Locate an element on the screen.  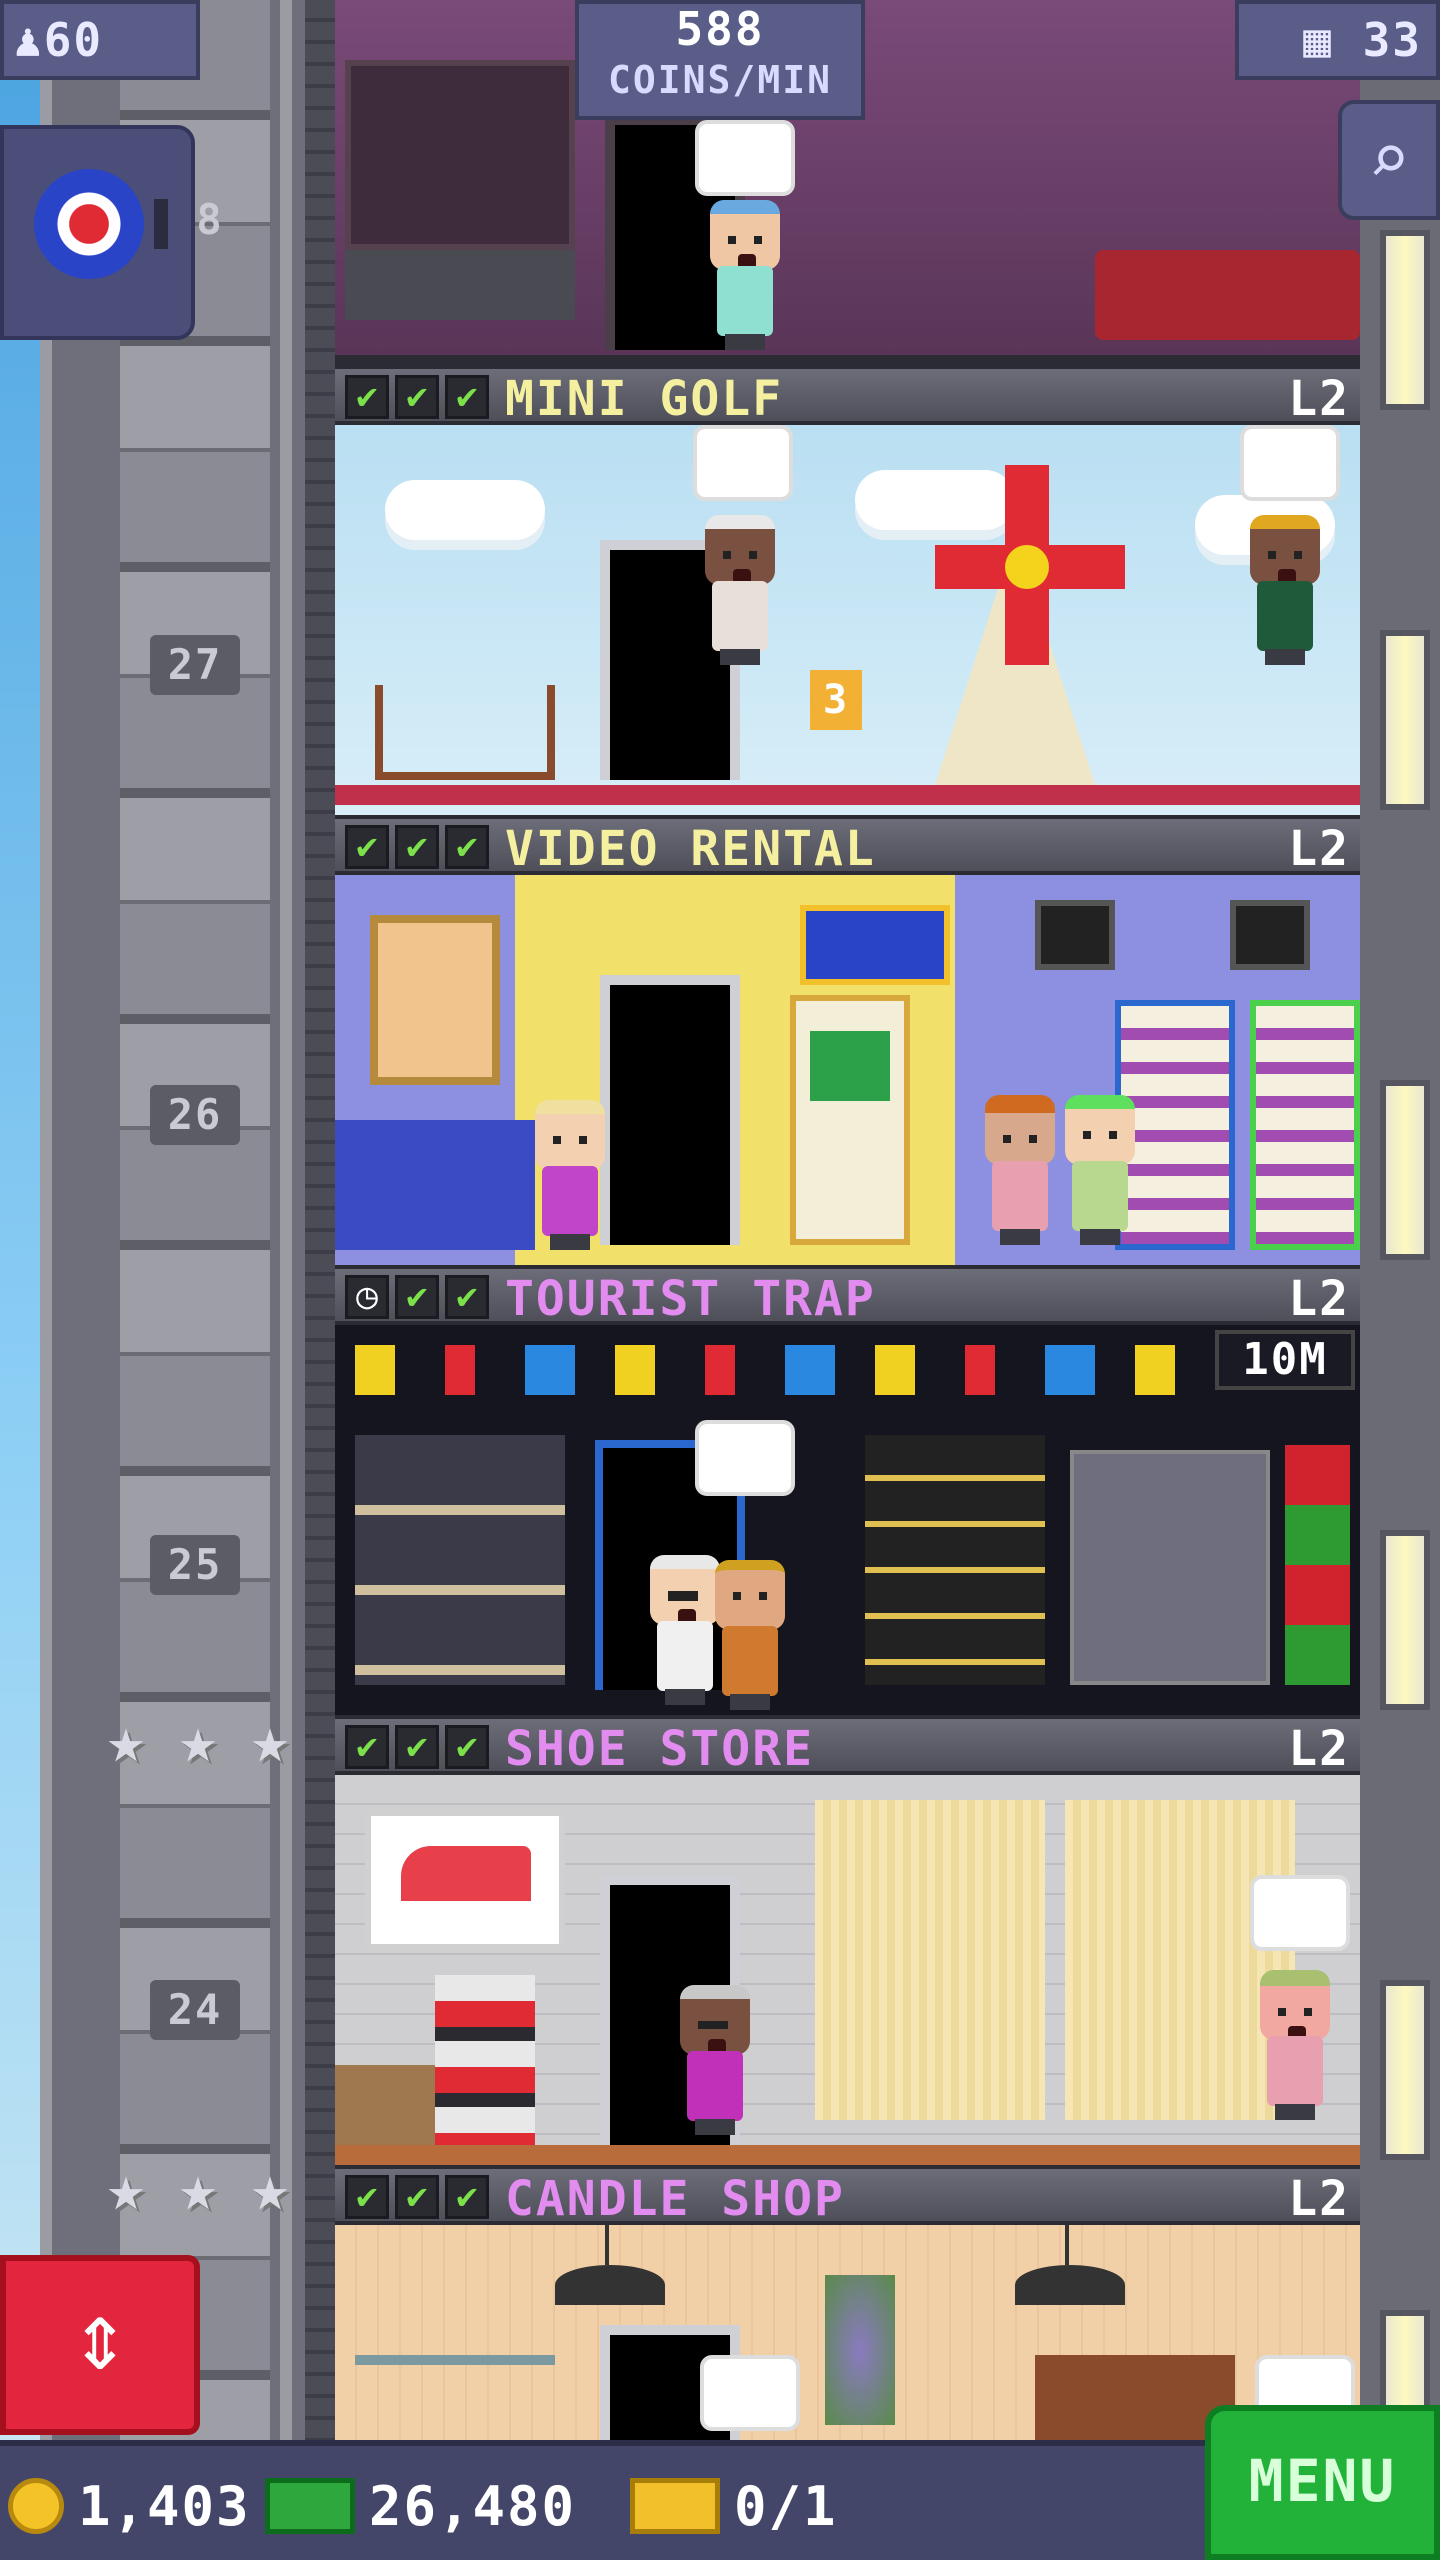
red-sofa is located at coordinates (1227, 295).